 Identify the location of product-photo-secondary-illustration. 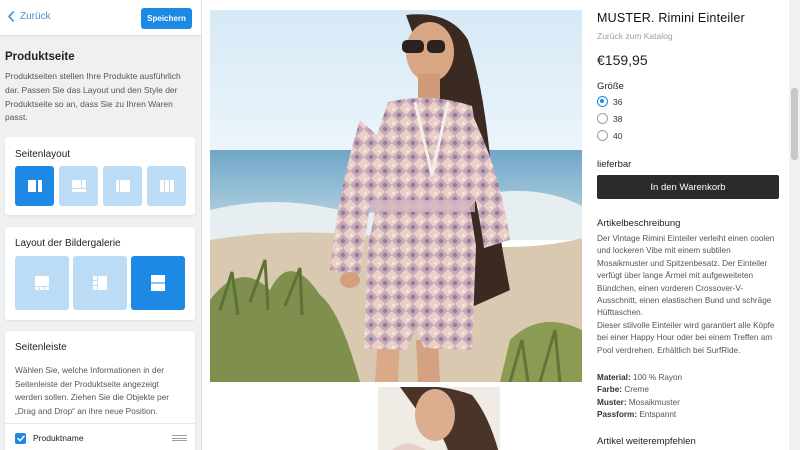
(396, 418).